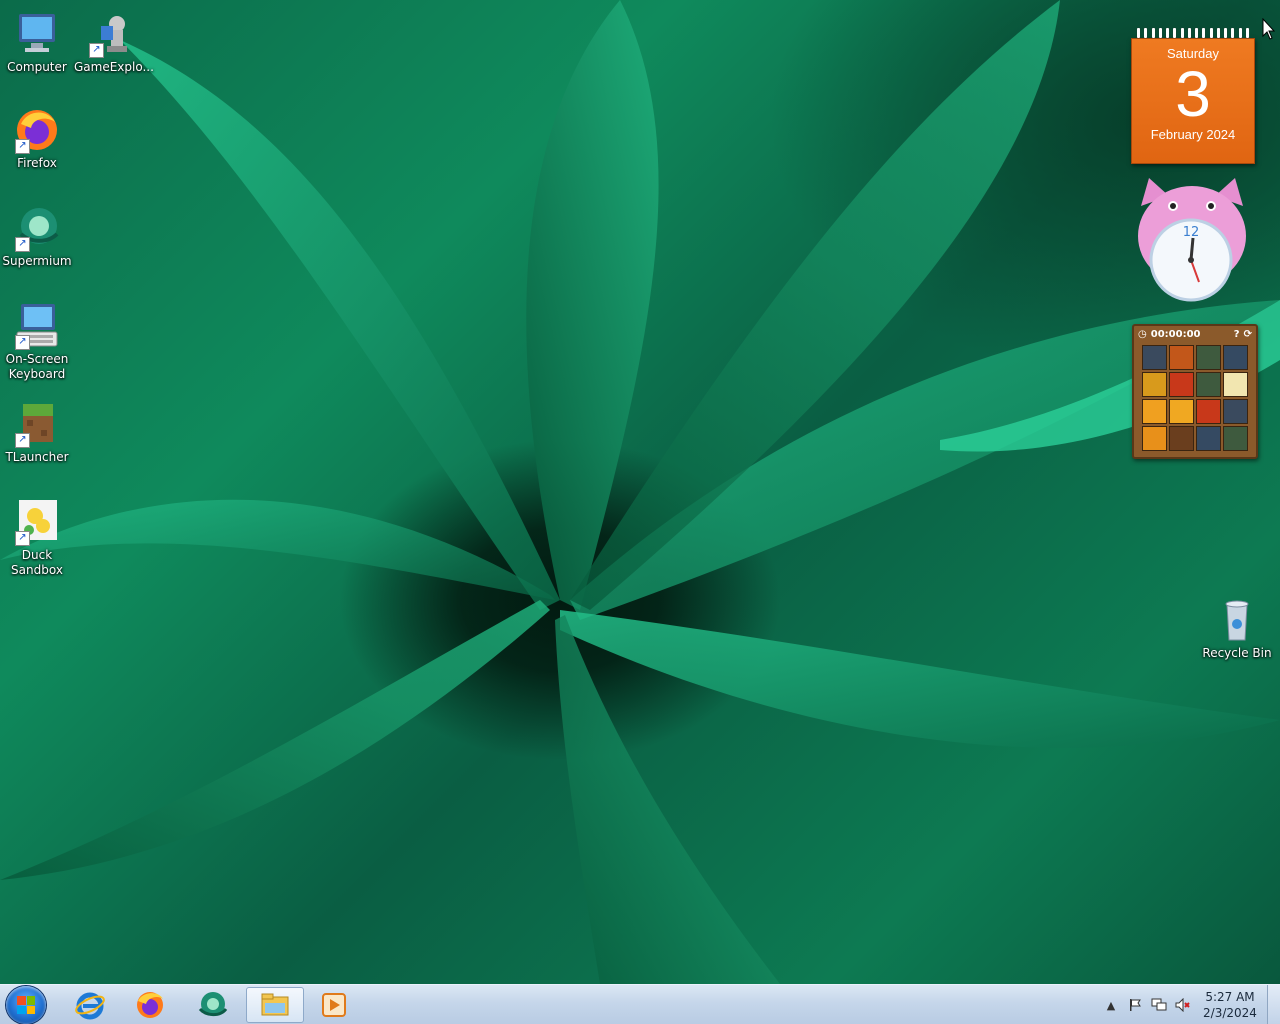 The image size is (1280, 1024). I want to click on mouse-cursor-icon, so click(1269, 29).